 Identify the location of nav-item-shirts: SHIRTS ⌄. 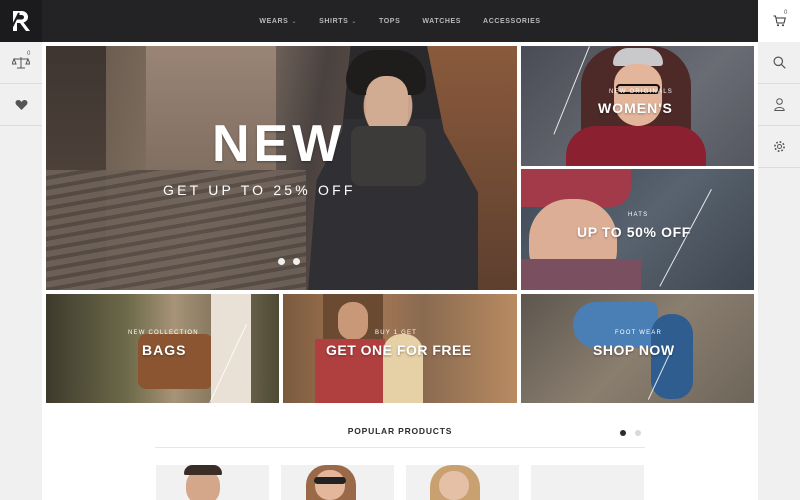
(338, 21).